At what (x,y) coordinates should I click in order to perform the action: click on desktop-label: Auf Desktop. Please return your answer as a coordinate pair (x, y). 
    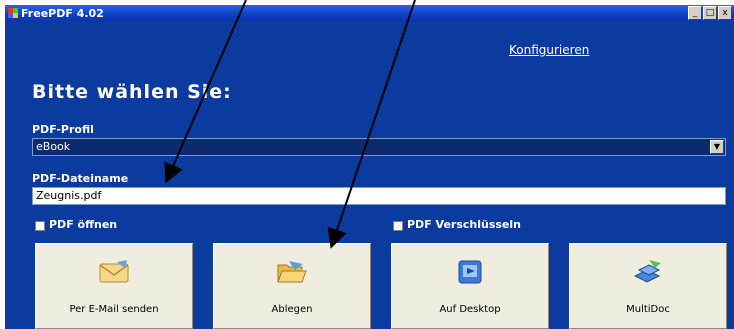
    Looking at the image, I should click on (470, 309).